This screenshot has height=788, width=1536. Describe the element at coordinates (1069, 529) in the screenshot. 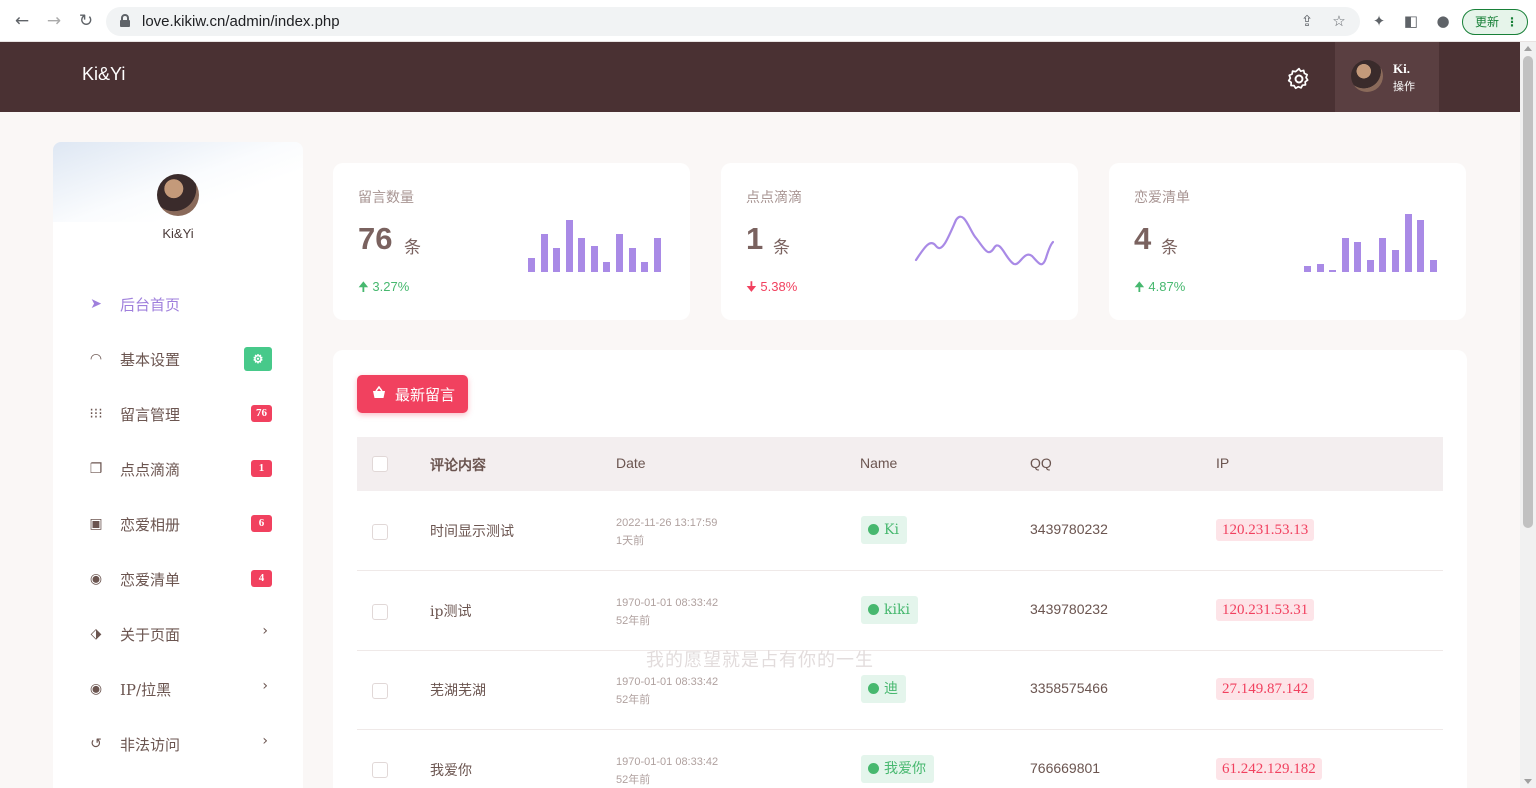

I see `cell-qq: 3439780232` at that location.